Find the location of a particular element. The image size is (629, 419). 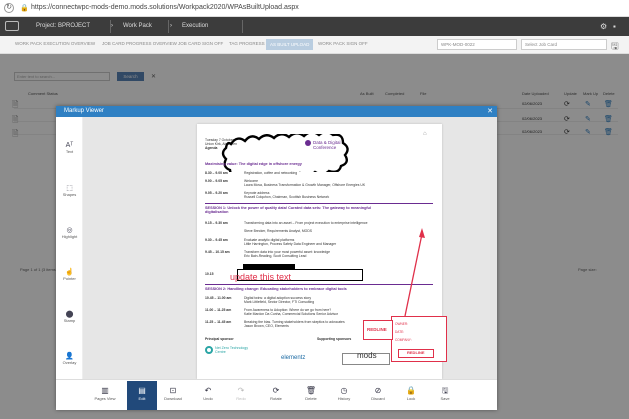

stamp-tool: ⬤ Stamp is located at coordinates (69, 316).